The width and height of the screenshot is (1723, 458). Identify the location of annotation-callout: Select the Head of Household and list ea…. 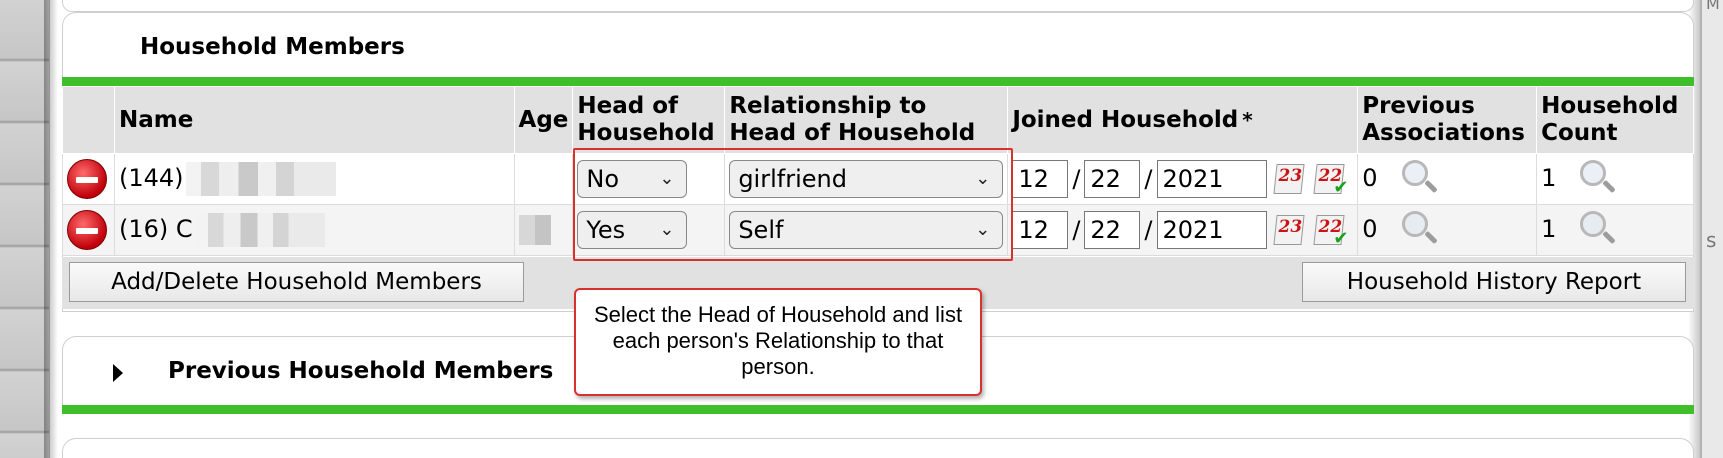
(778, 342).